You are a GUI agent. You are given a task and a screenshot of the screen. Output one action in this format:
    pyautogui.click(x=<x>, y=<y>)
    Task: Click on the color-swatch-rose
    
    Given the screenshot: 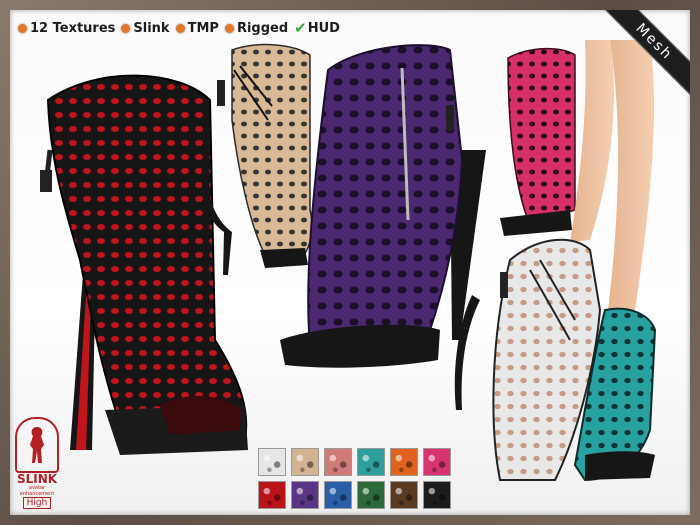 What is the action you would take?
    pyautogui.click(x=338, y=462)
    